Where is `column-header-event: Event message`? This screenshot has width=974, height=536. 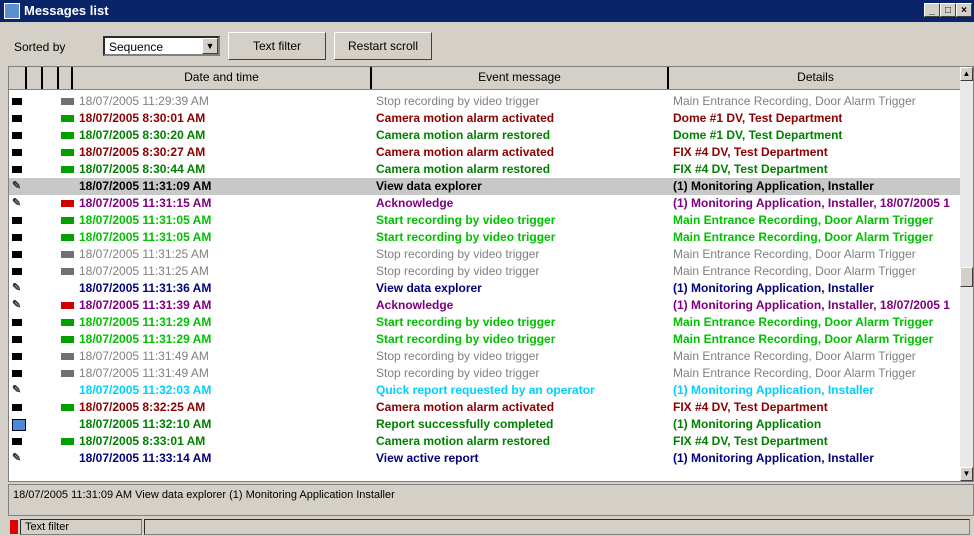
column-header-event: Event message is located at coordinates (520, 78).